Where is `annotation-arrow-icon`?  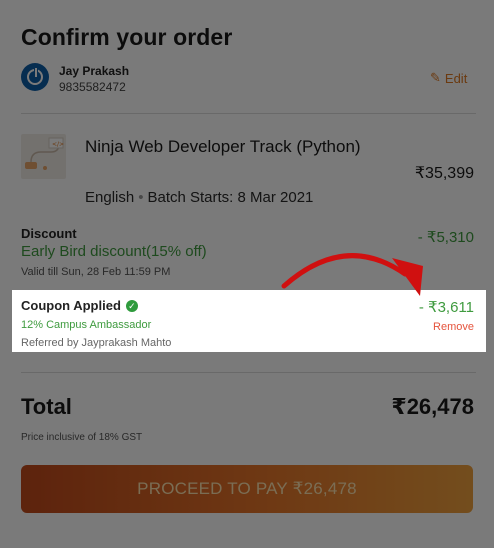
annotation-arrow-icon is located at coordinates (352, 274).